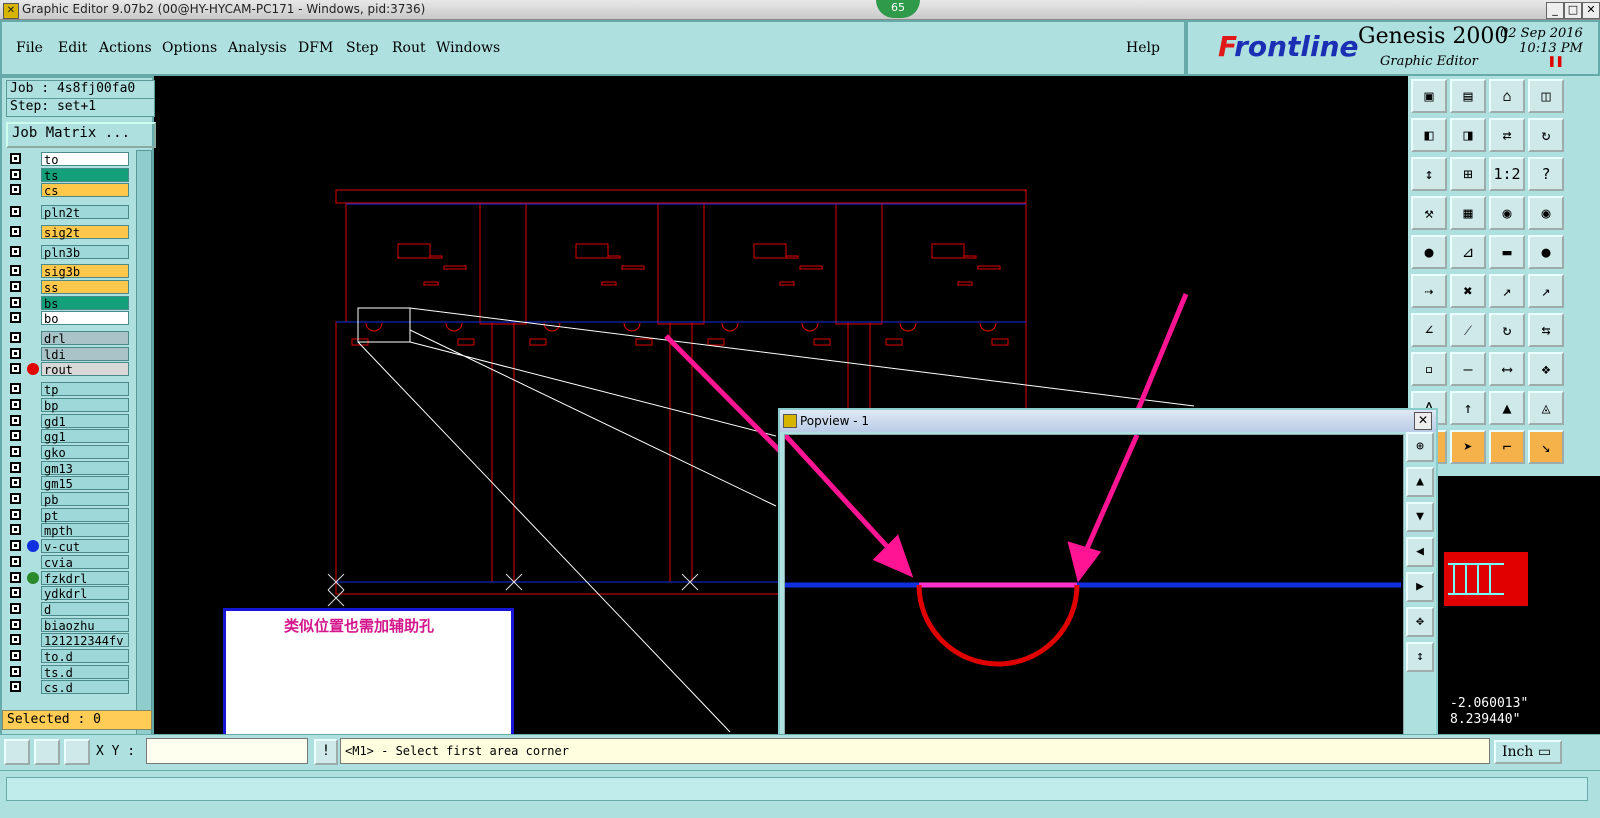 This screenshot has width=1600, height=818. Describe the element at coordinates (29, 48) in the screenshot. I see `menu-file: File` at that location.